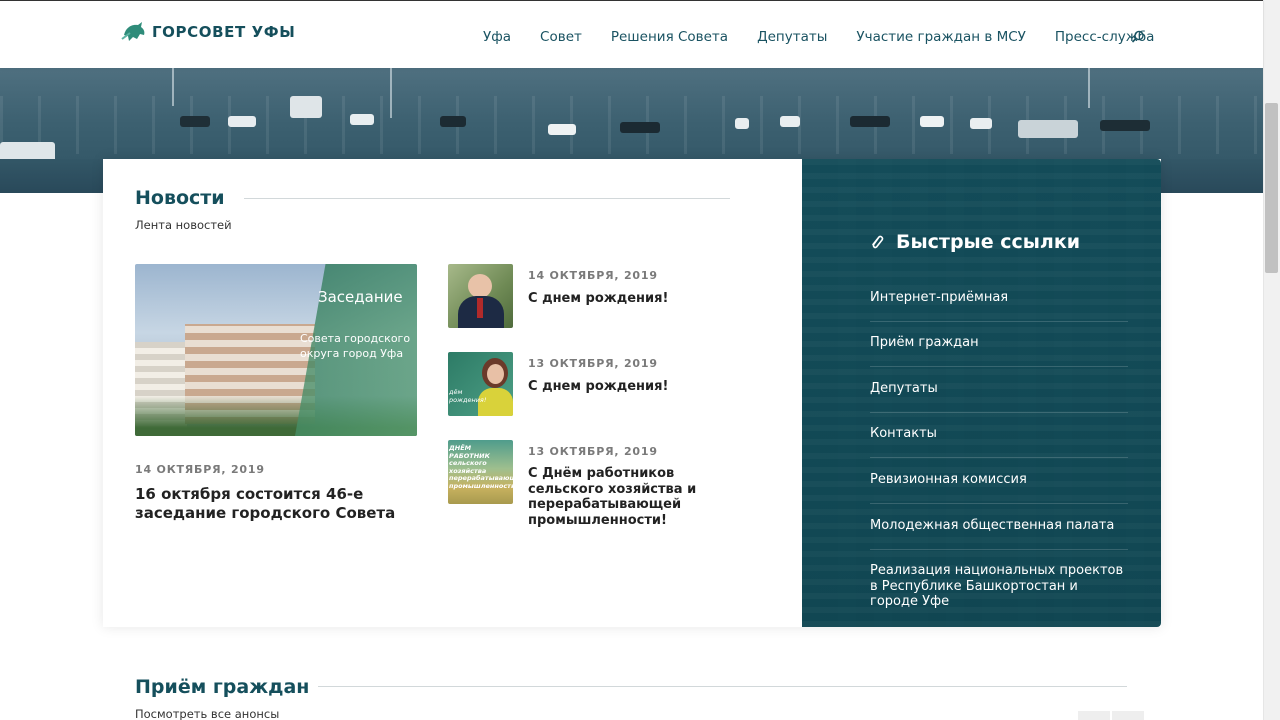  I want to click on image-overlay-text: Совета городского округа город Уфа, so click(355, 346).